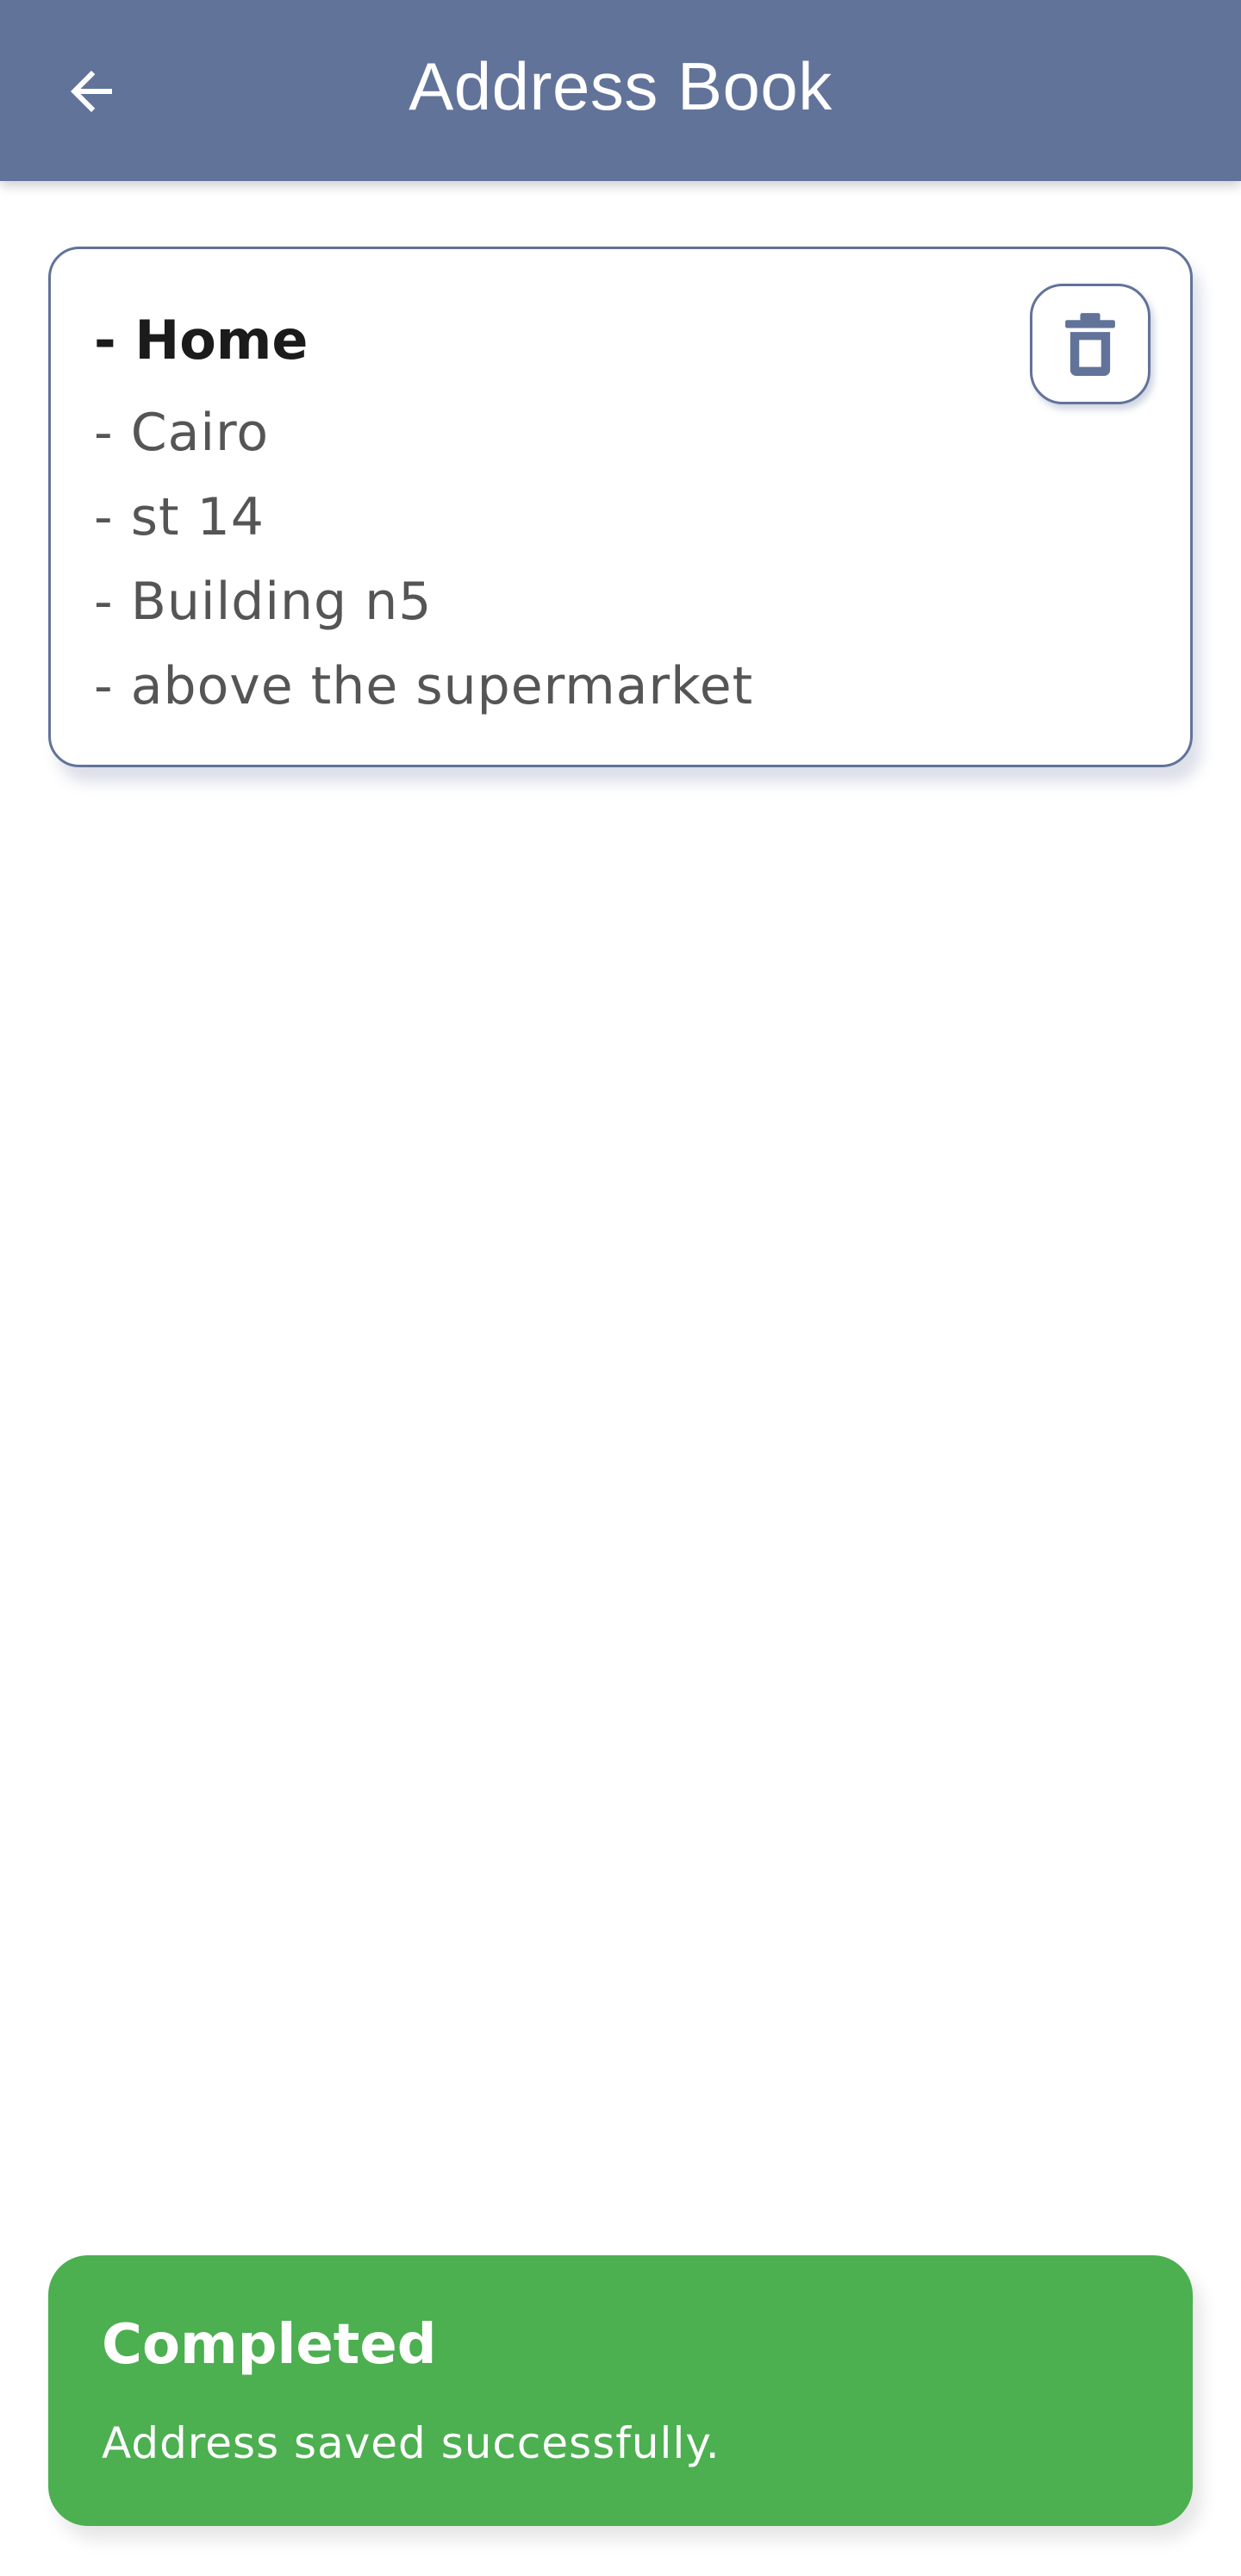 The height and width of the screenshot is (2576, 1241). I want to click on address-line-street: - st 14, so click(179, 517).